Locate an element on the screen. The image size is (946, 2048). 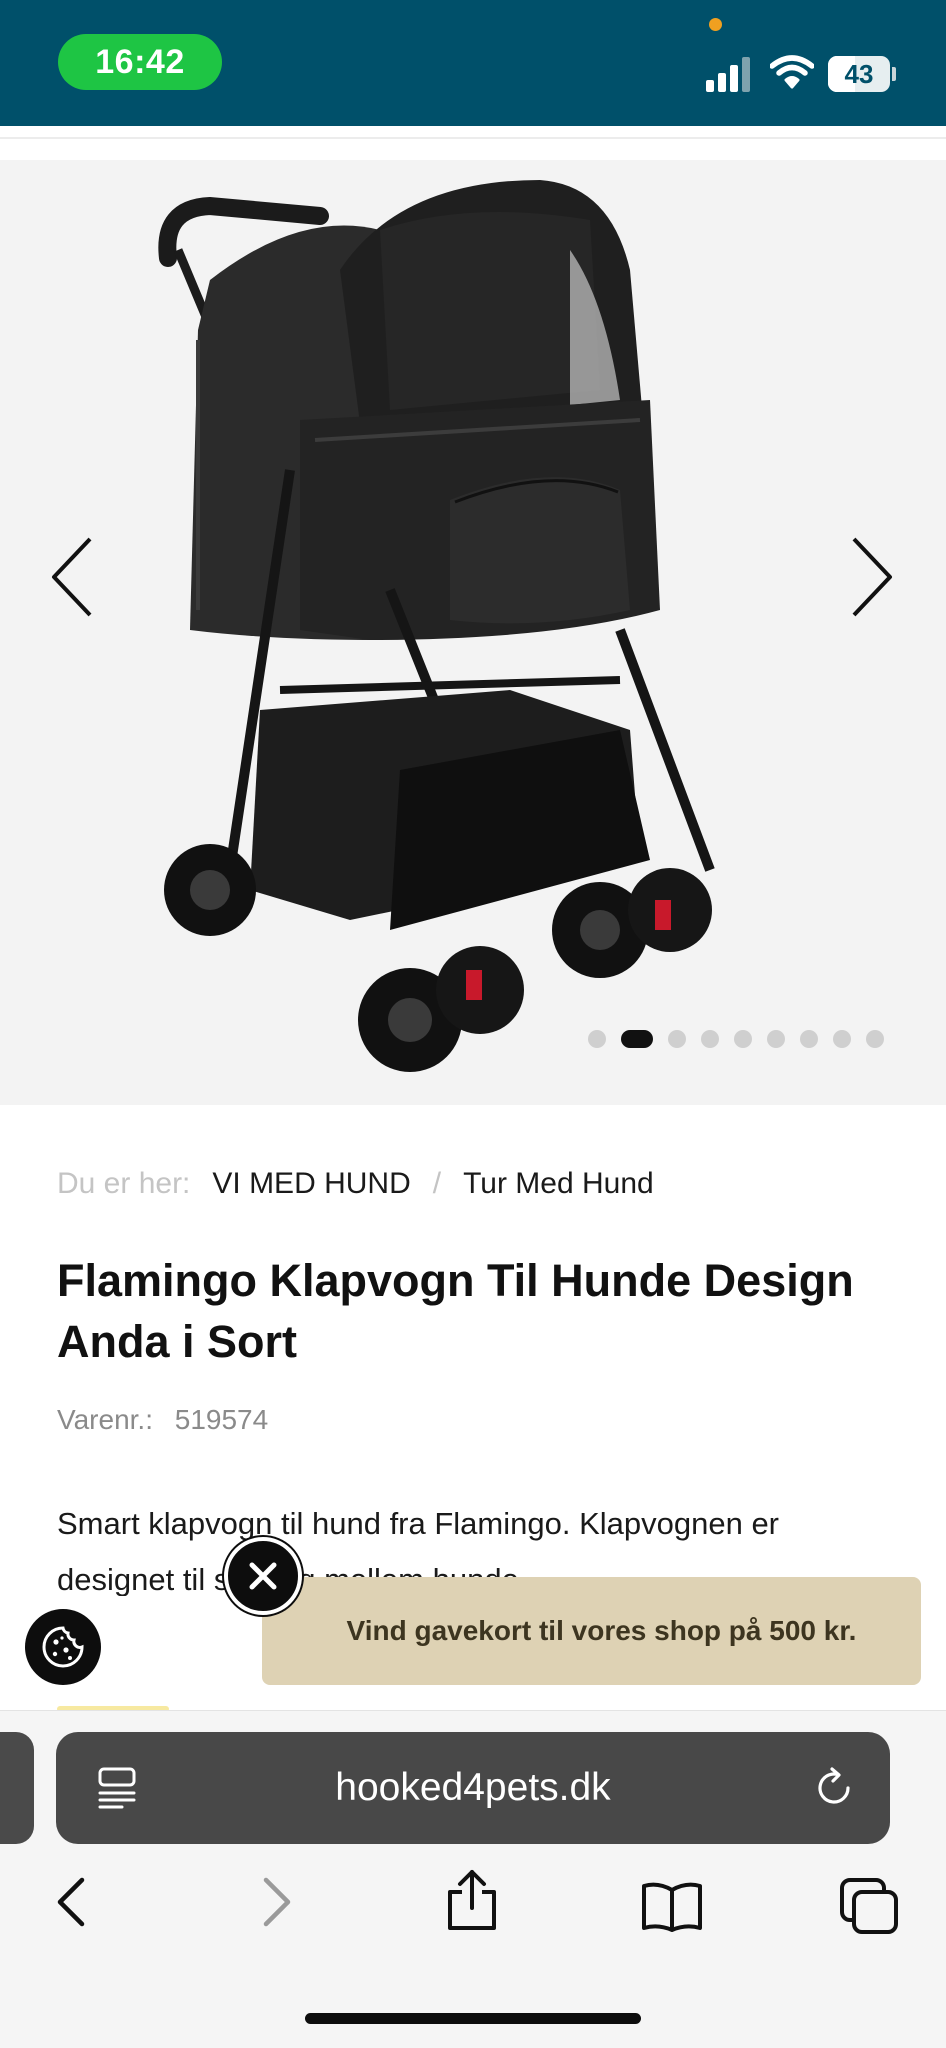
battery-indicator: 43 is located at coordinates (862, 74).